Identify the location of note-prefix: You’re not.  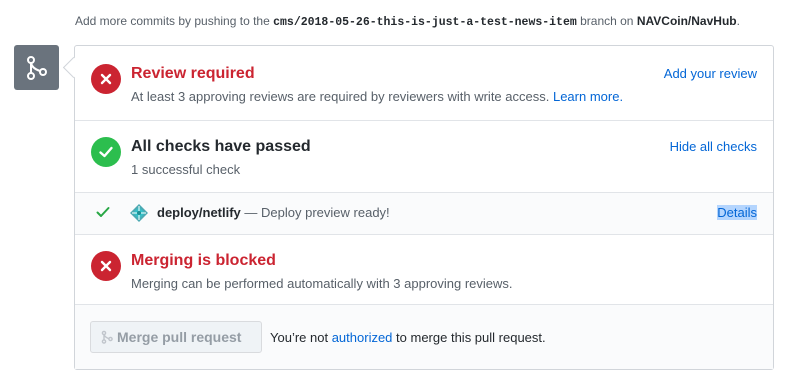
(299, 337).